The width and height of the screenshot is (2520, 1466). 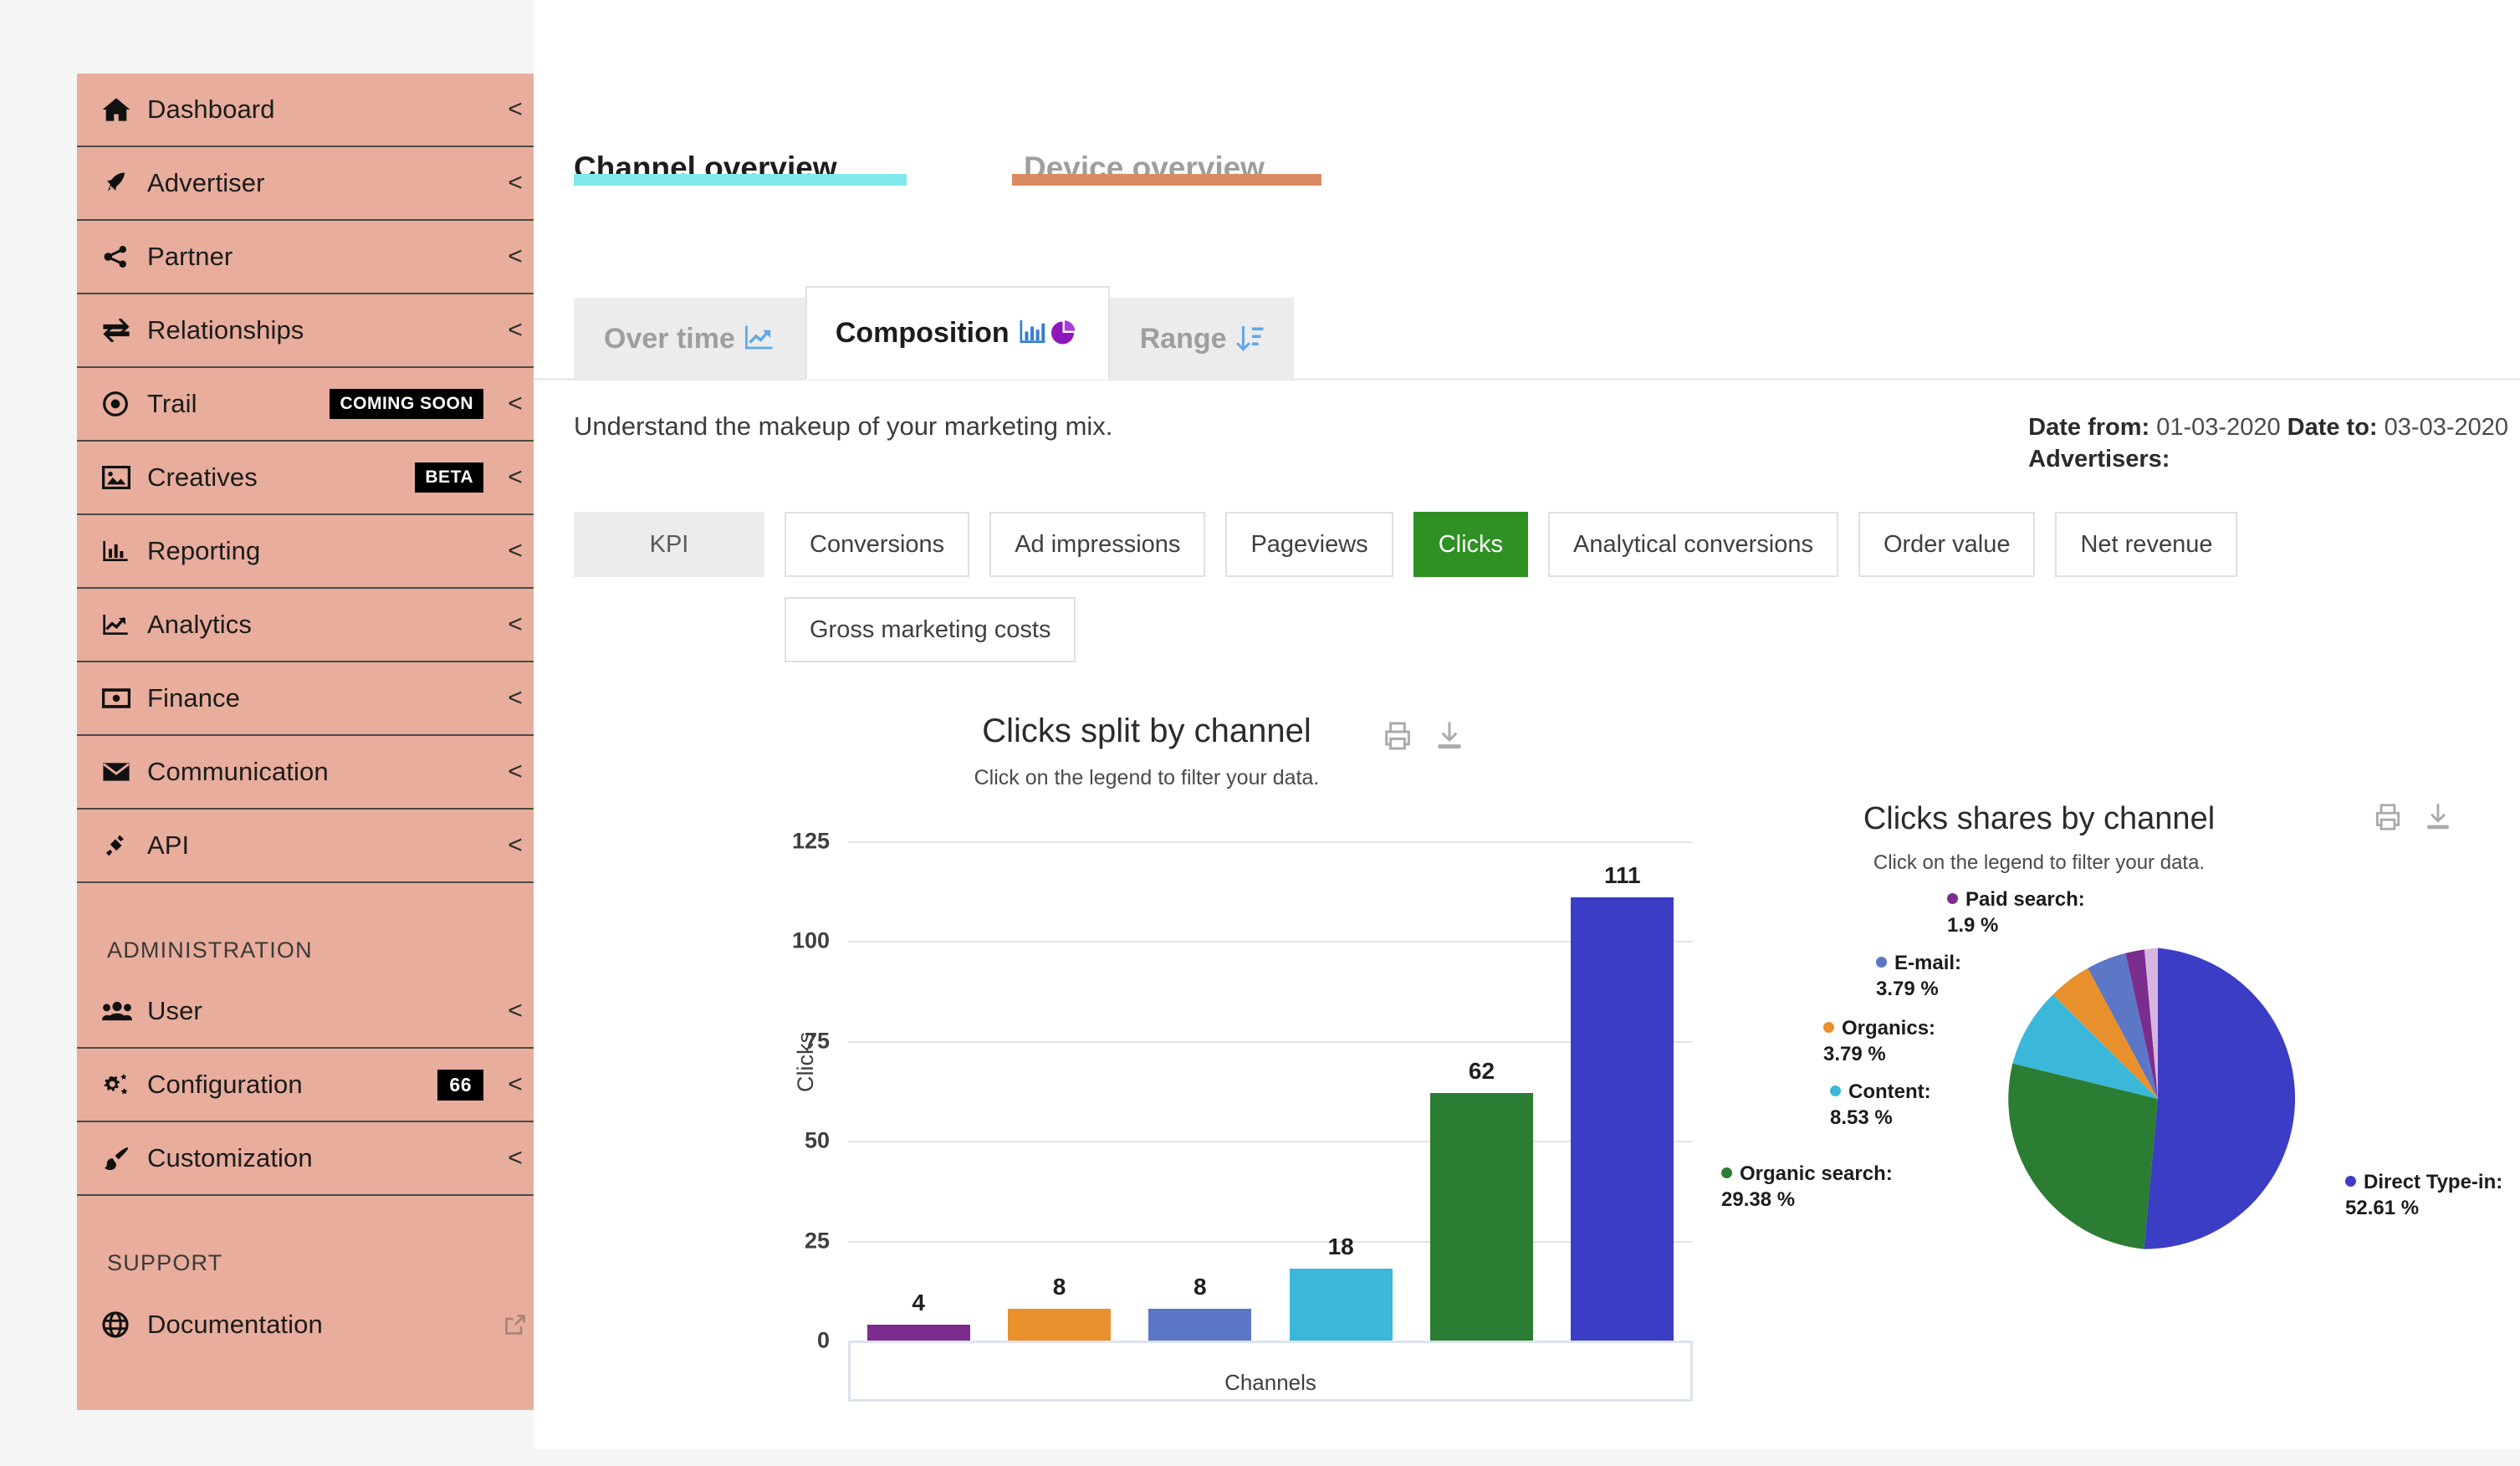 I want to click on sidebar-item-finance: Finance <, so click(x=305, y=699).